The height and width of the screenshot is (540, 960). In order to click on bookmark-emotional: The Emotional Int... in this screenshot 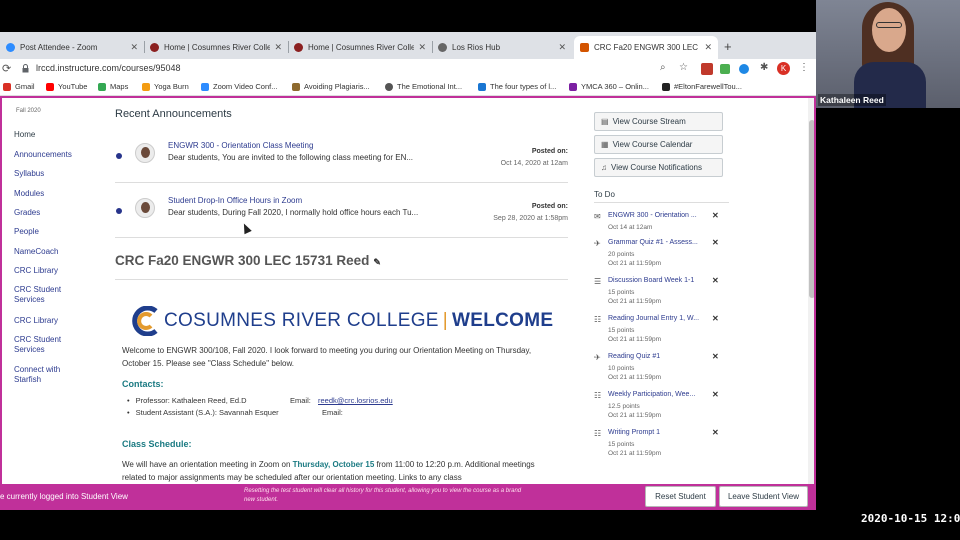, I will do `click(423, 86)`.